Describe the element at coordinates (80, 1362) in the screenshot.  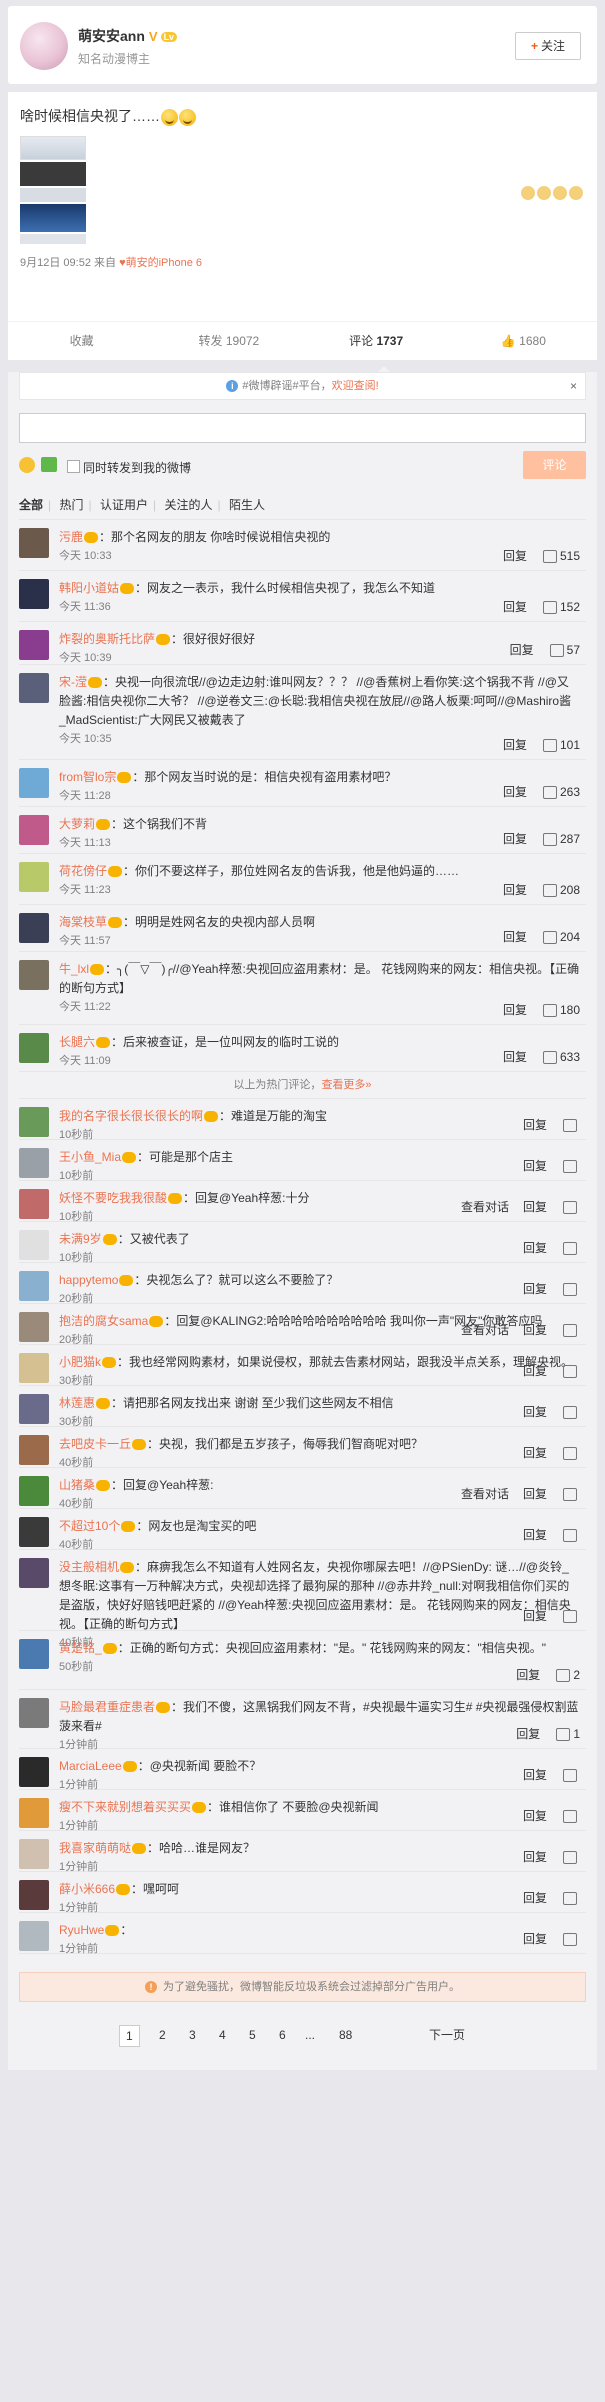
I see `commenter-name: 小肥猫k` at that location.